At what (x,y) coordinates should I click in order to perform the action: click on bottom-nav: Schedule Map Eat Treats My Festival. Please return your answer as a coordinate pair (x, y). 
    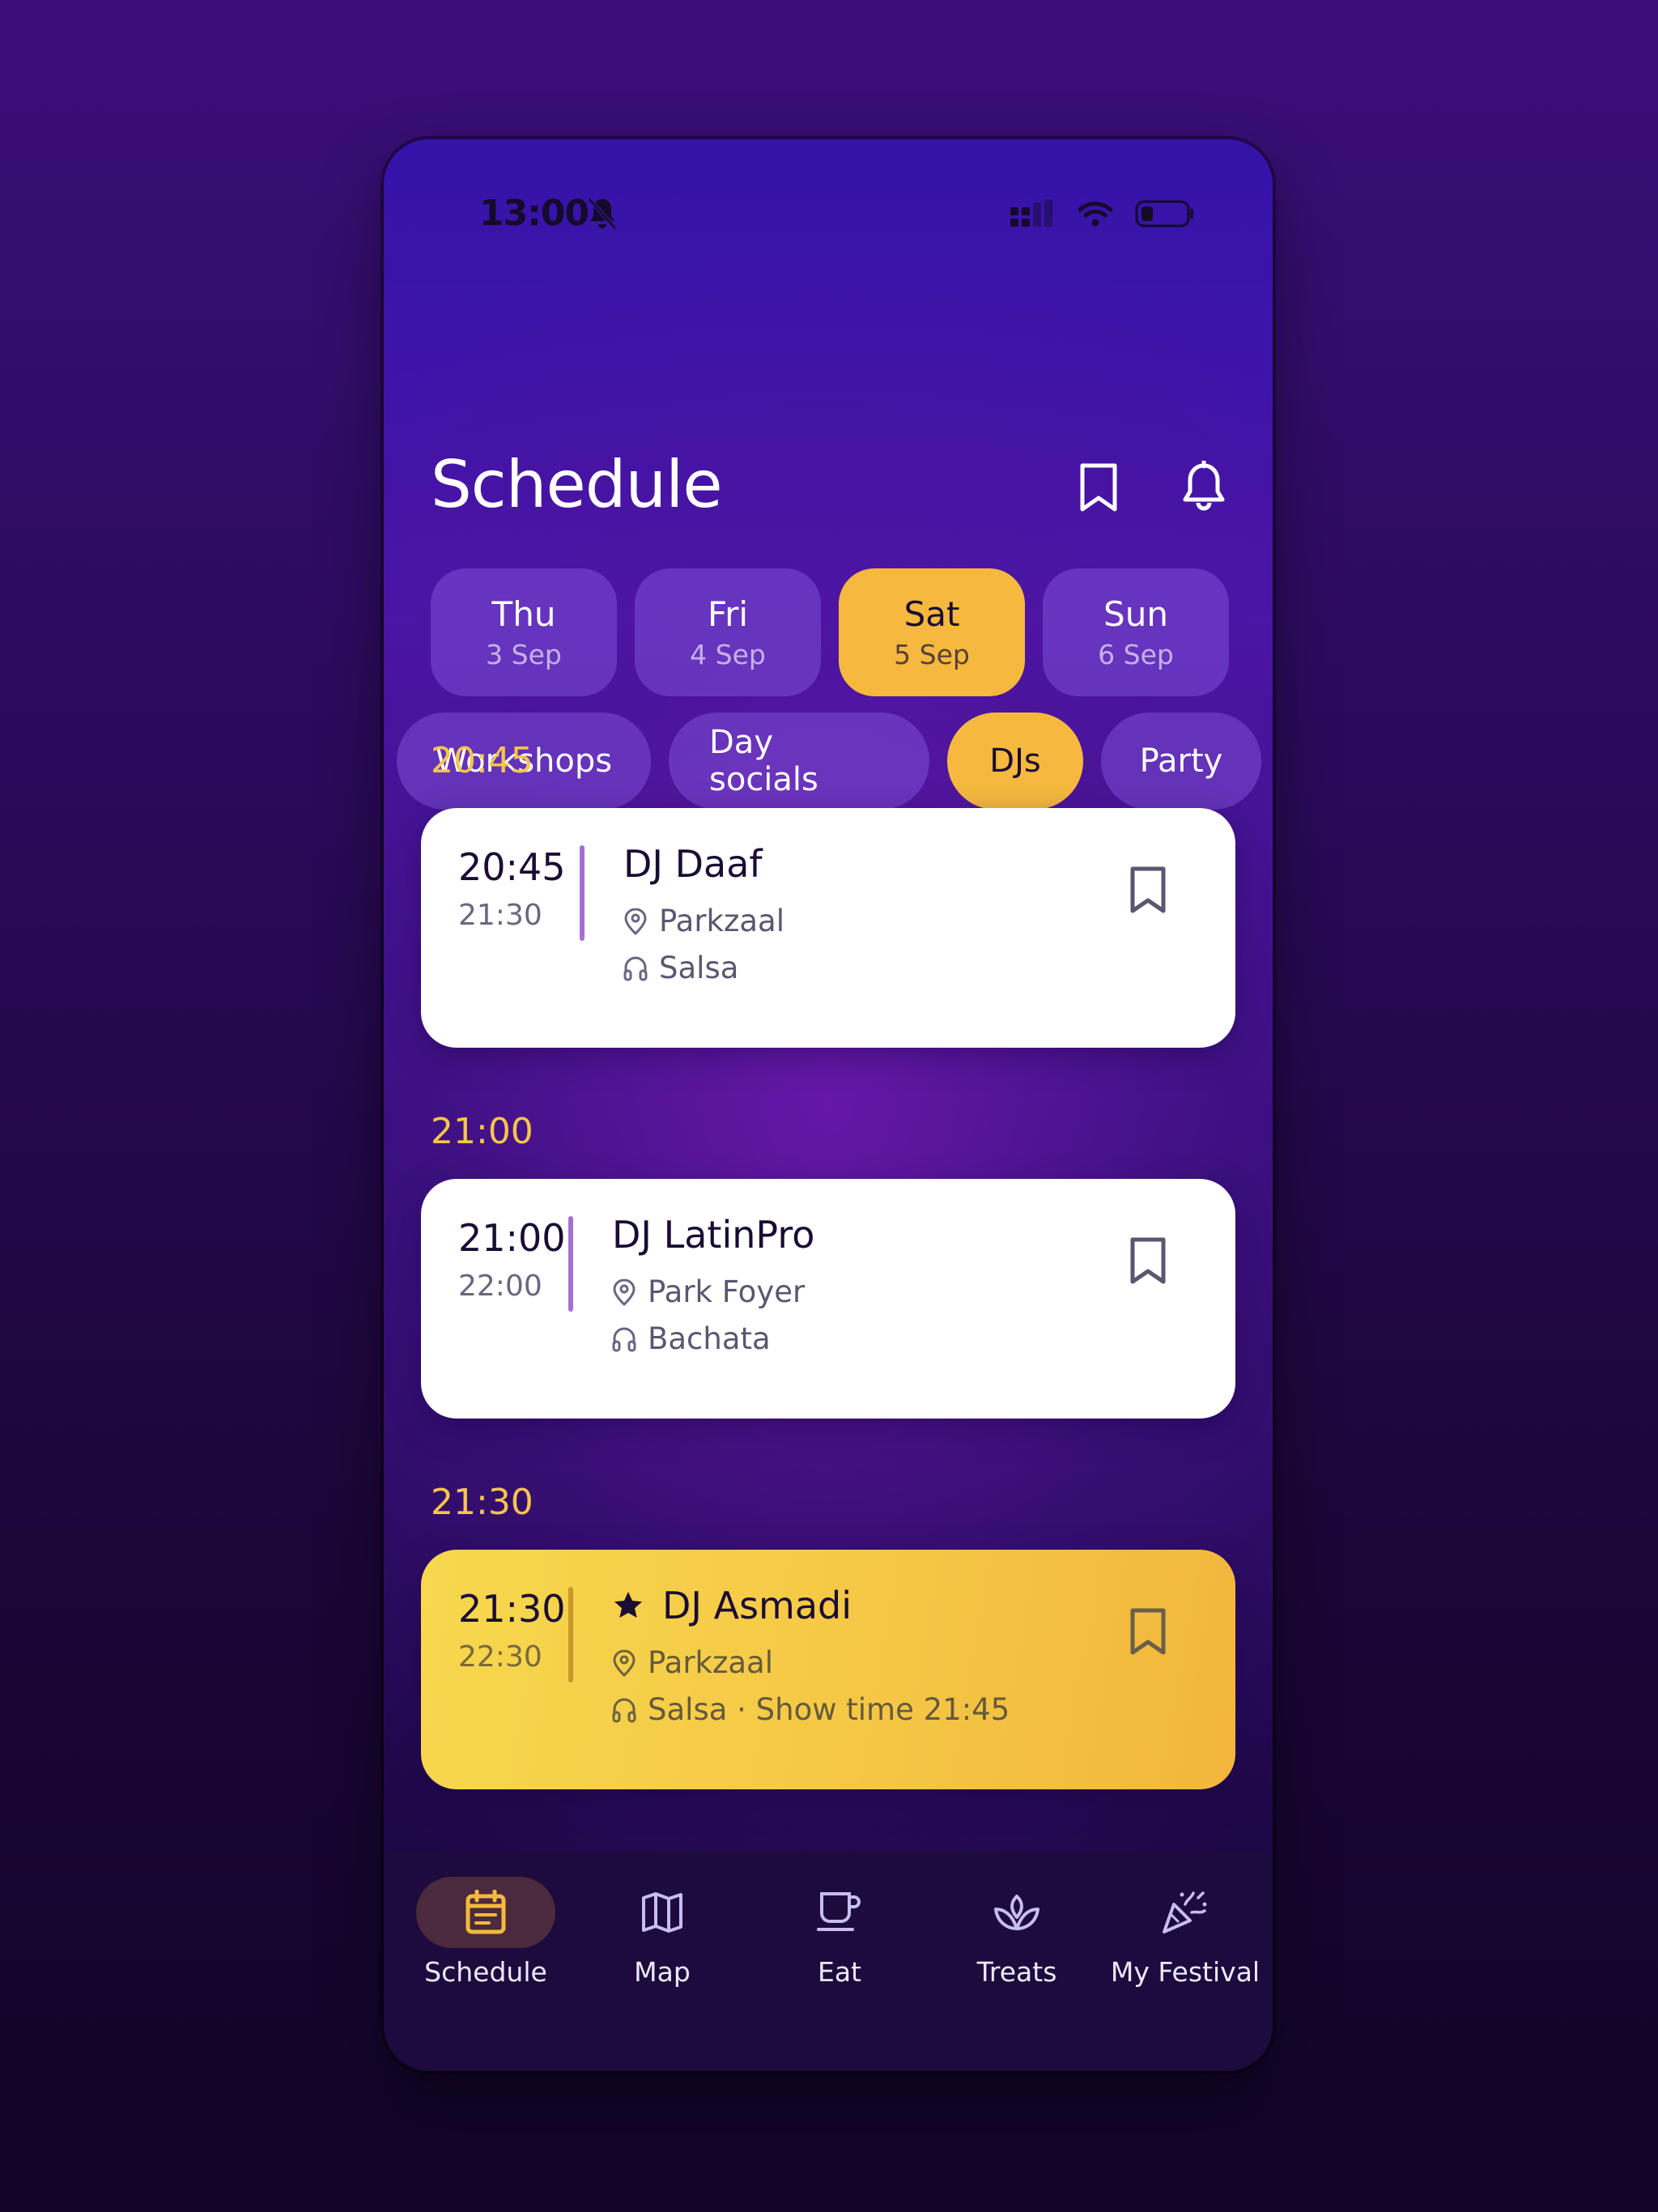
    Looking at the image, I should click on (828, 1962).